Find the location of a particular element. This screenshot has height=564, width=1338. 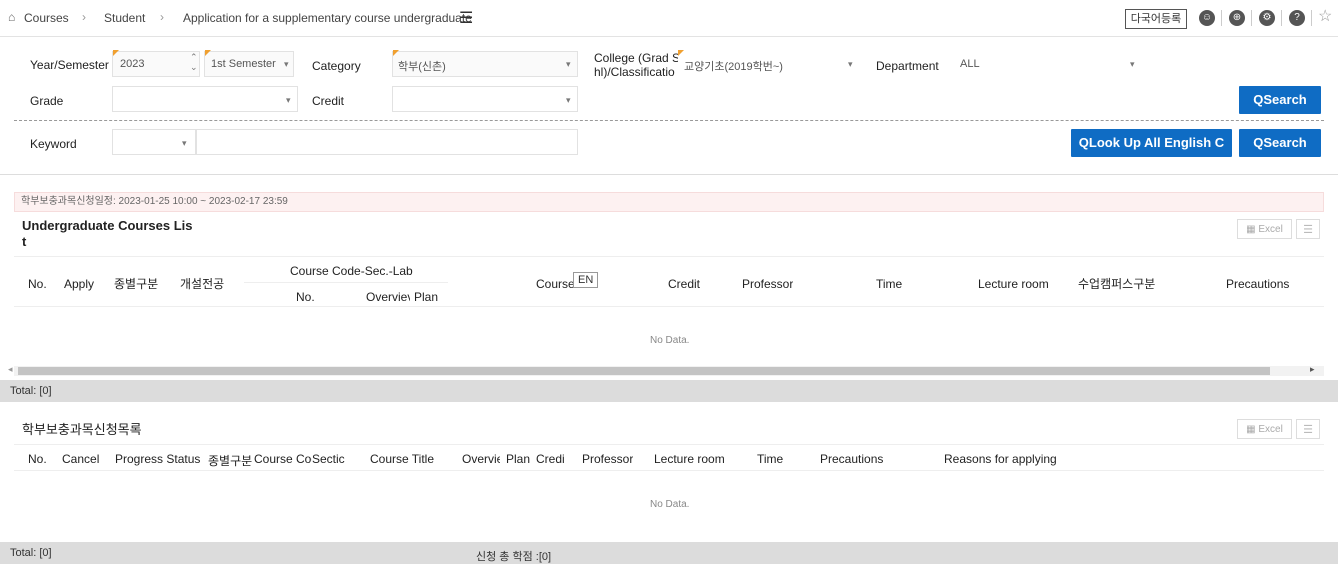

col-room: Lecture room is located at coordinates (1013, 284).